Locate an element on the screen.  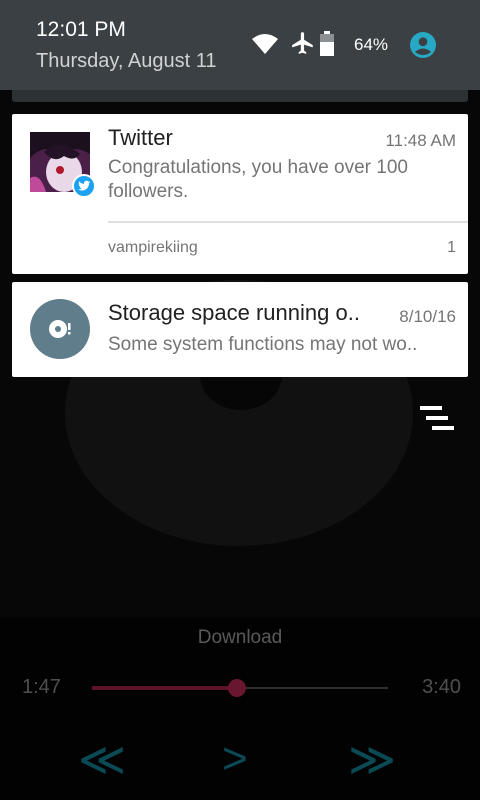
notification-app-name: Twitter is located at coordinates (140, 137).